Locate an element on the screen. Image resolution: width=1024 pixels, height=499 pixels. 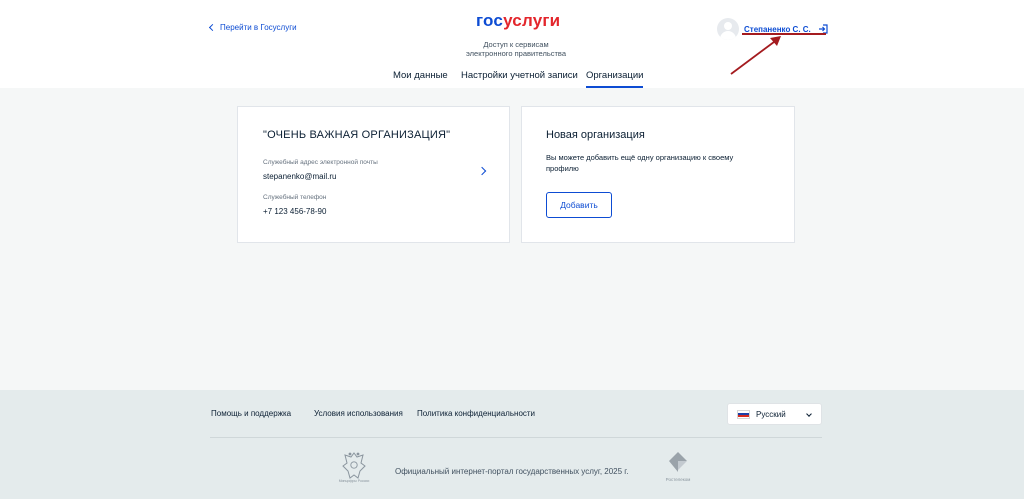
back-link-label: Перейти в Госуслуги is located at coordinates (258, 27).